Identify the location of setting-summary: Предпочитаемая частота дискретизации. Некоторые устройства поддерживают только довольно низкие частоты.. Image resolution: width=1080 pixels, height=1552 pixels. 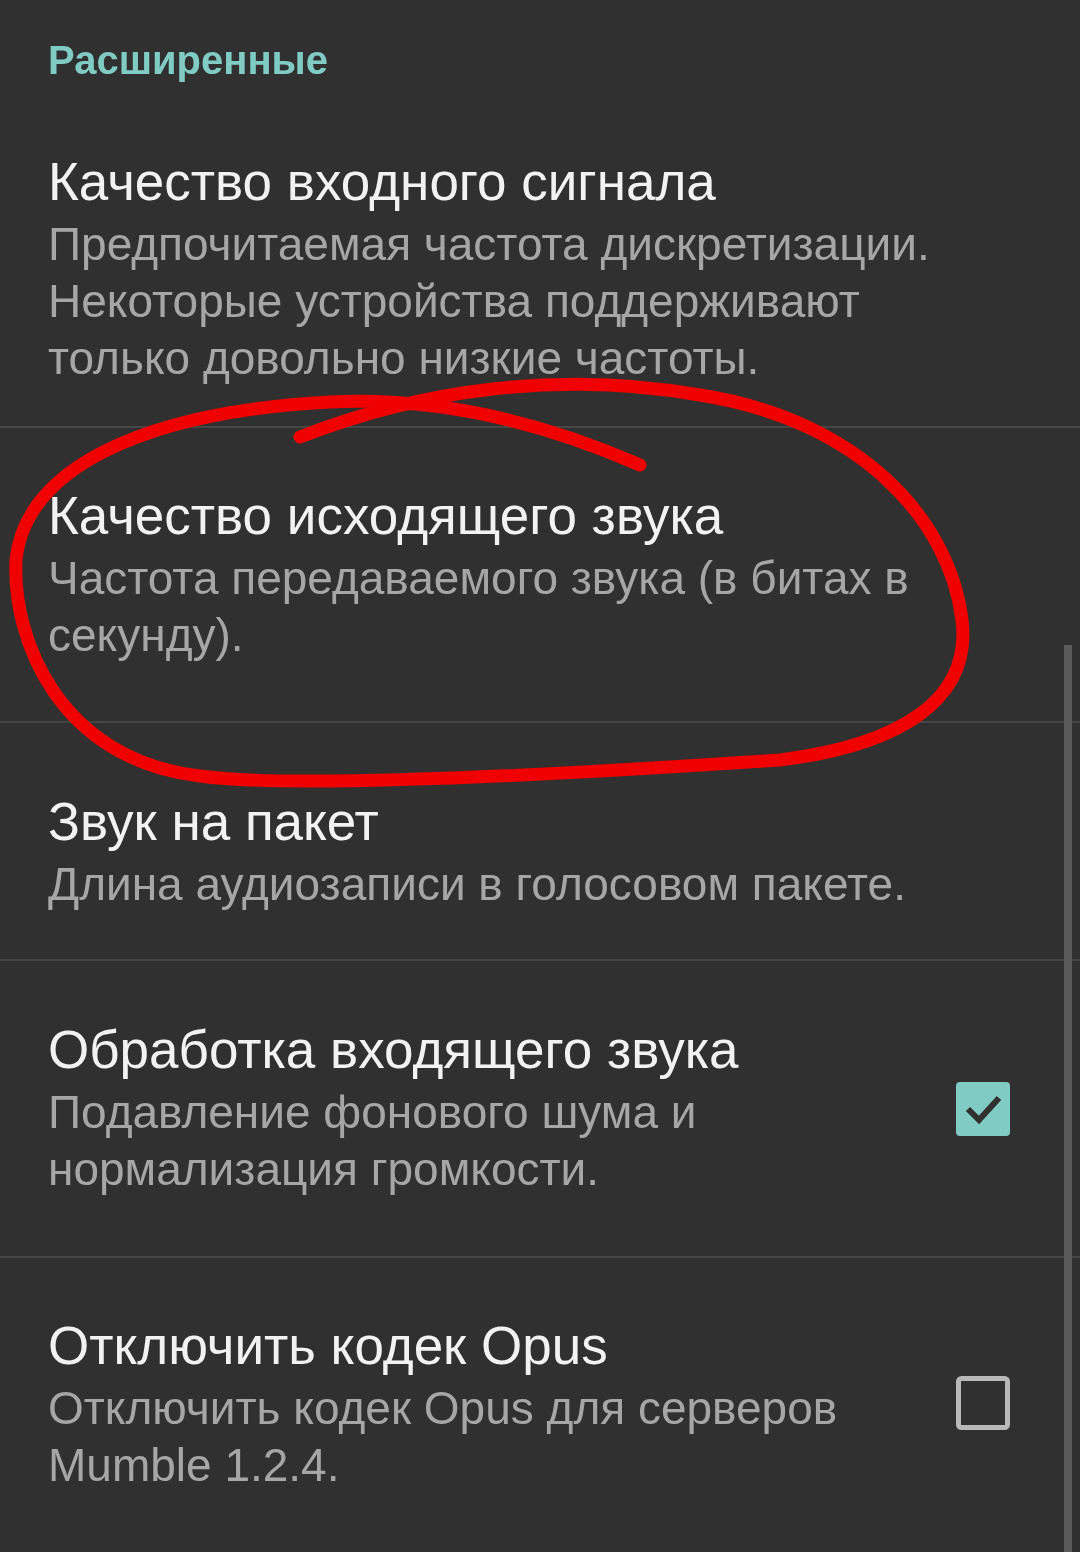
(489, 301).